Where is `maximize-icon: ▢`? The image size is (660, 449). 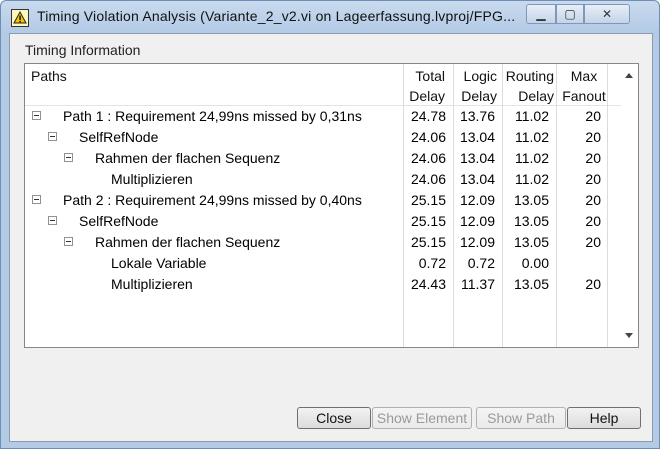
maximize-icon: ▢ is located at coordinates (570, 14).